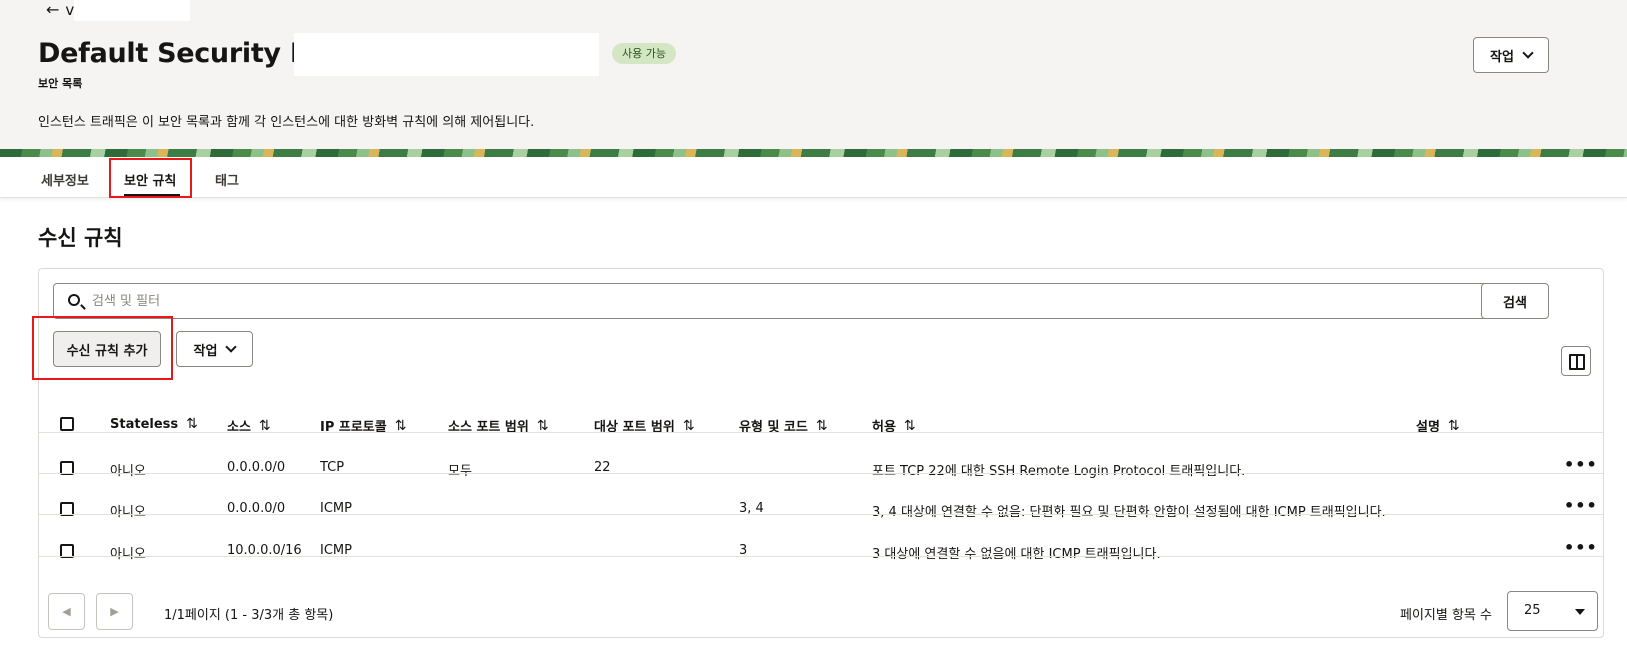  What do you see at coordinates (792, 301) in the screenshot?
I see `search-input` at bounding box center [792, 301].